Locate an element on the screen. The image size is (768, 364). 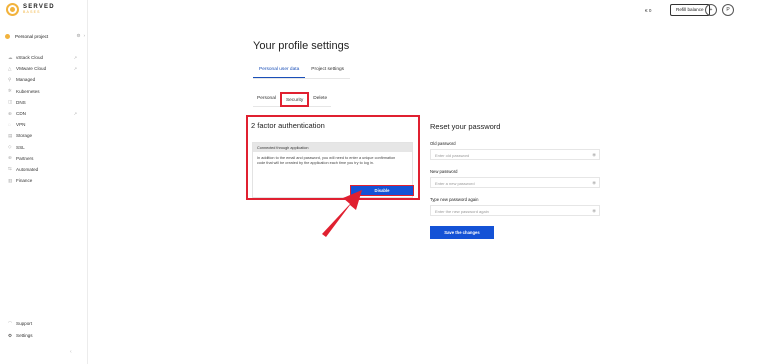
project-settings-icon: ⚙ is located at coordinates (78, 36).